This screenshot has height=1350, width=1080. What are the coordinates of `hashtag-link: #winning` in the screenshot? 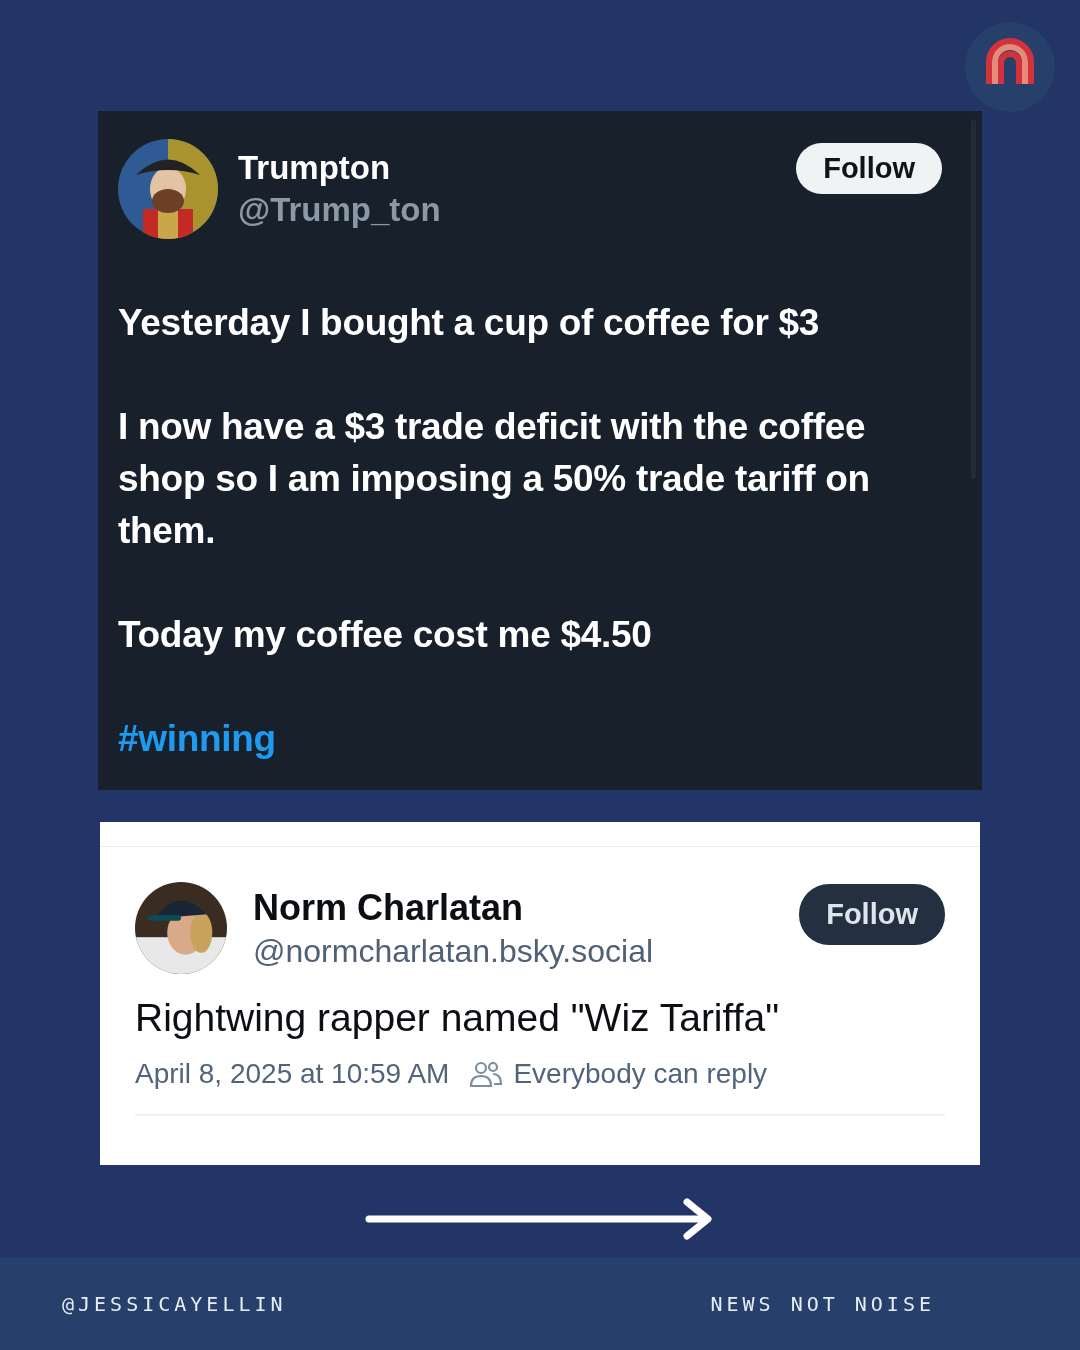 It's located at (530, 739).